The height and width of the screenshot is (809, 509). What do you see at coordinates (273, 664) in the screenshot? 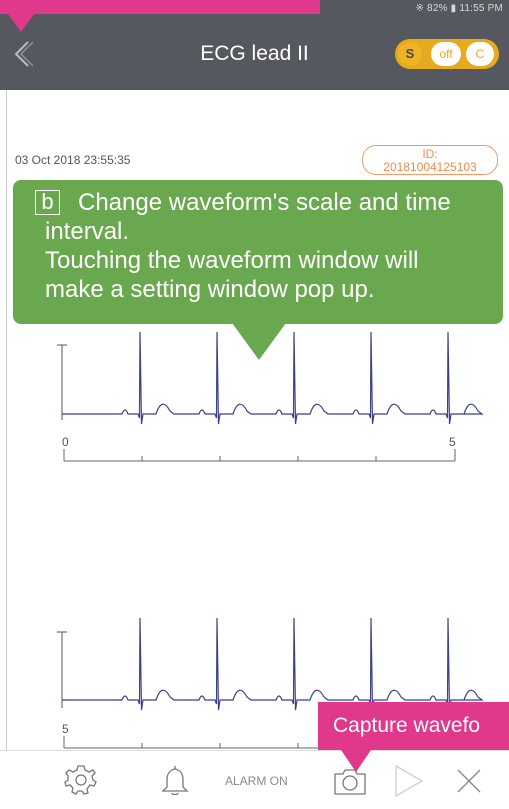
I see `waveform2-trace` at bounding box center [273, 664].